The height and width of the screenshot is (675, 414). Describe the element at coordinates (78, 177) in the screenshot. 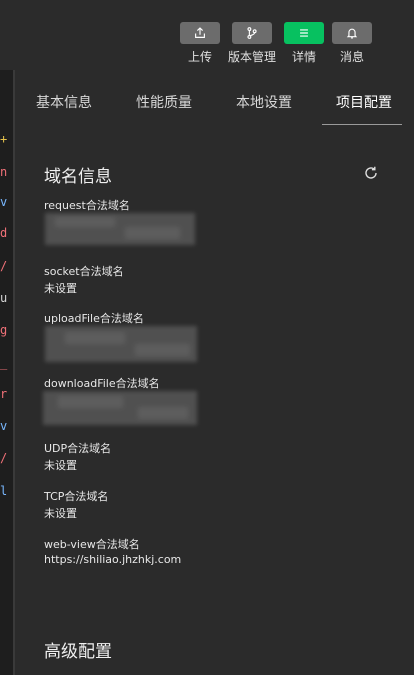

I see `domain-info-title: 域名信息` at that location.